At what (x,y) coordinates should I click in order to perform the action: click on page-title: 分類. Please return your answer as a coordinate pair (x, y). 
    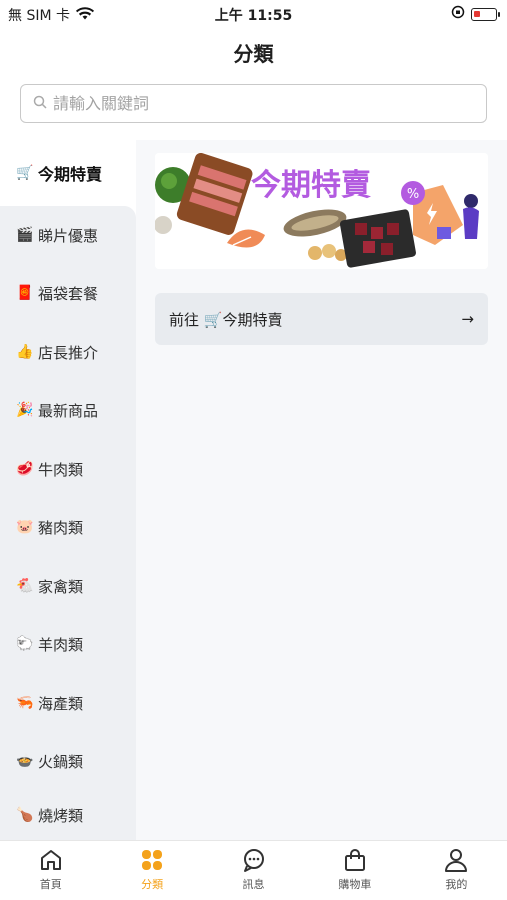
    Looking at the image, I should click on (253, 54).